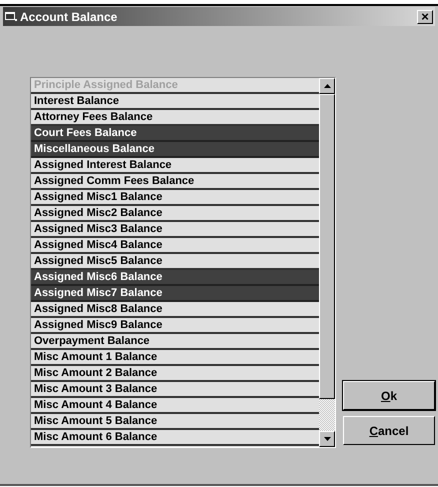 The width and height of the screenshot is (438, 487). Describe the element at coordinates (175, 182) in the screenshot. I see `list-item: Assigned Comm Fees Balance` at that location.